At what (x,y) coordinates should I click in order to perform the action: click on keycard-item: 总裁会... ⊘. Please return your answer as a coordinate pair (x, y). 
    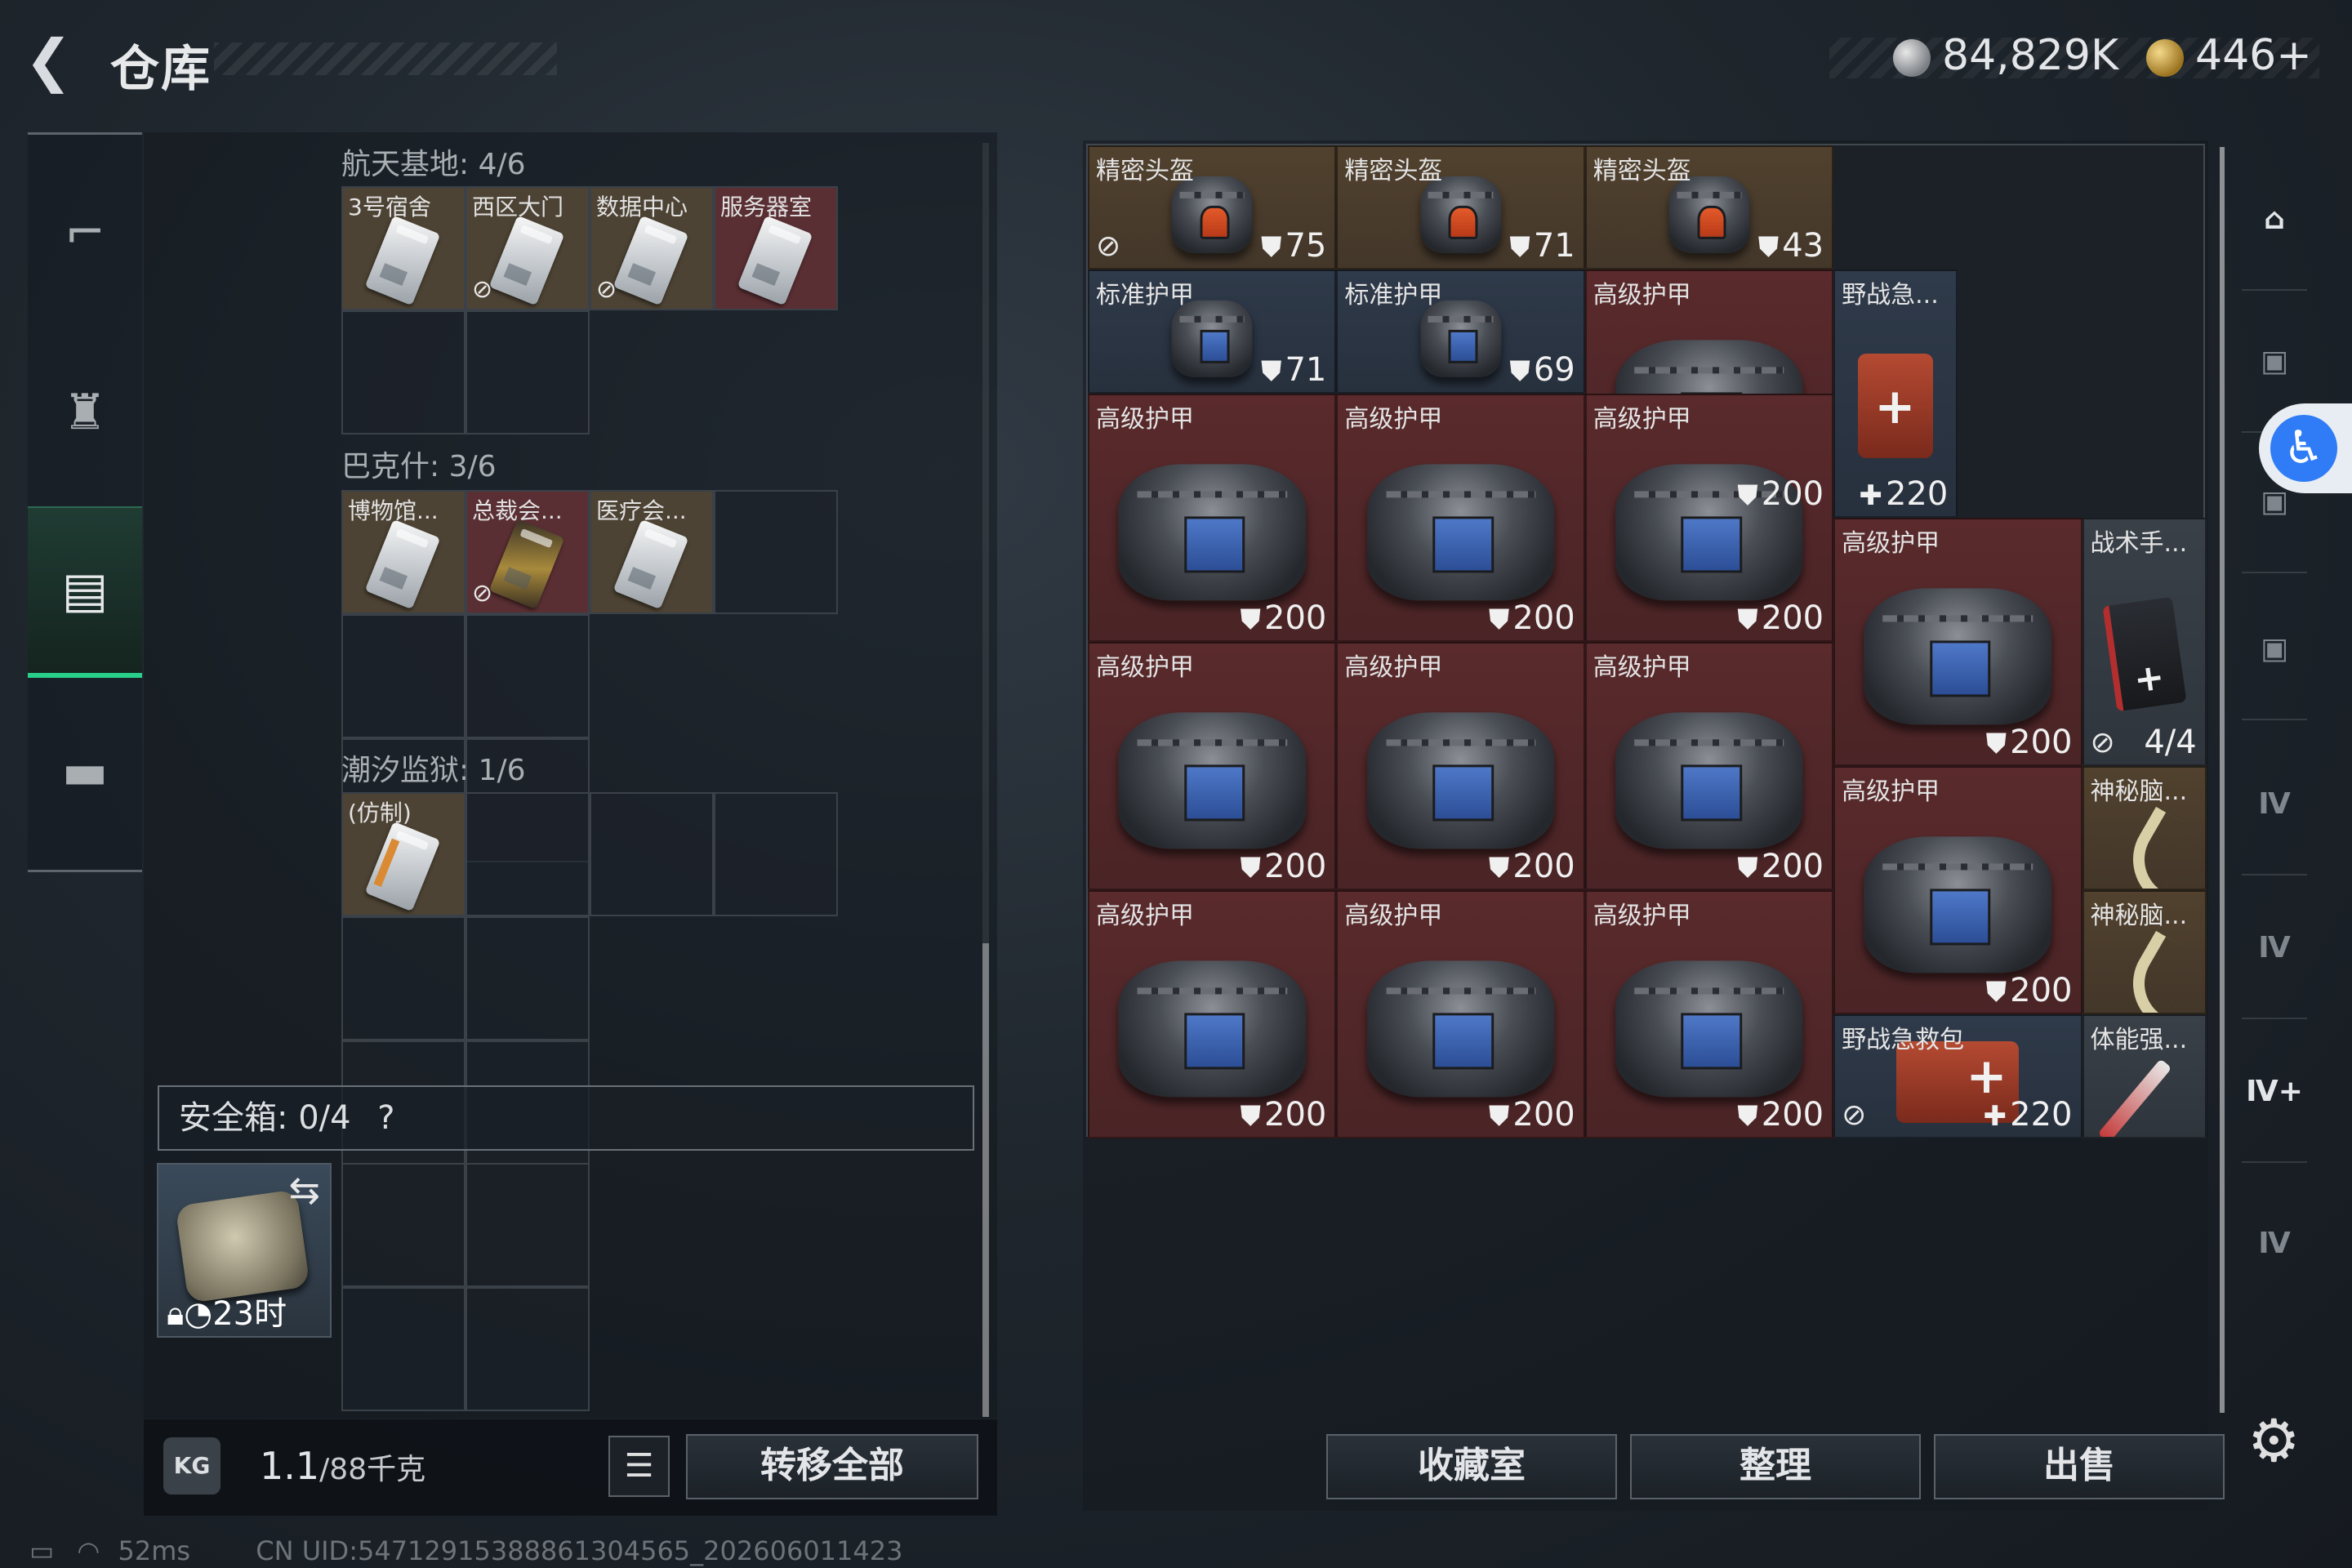
    Looking at the image, I should click on (528, 552).